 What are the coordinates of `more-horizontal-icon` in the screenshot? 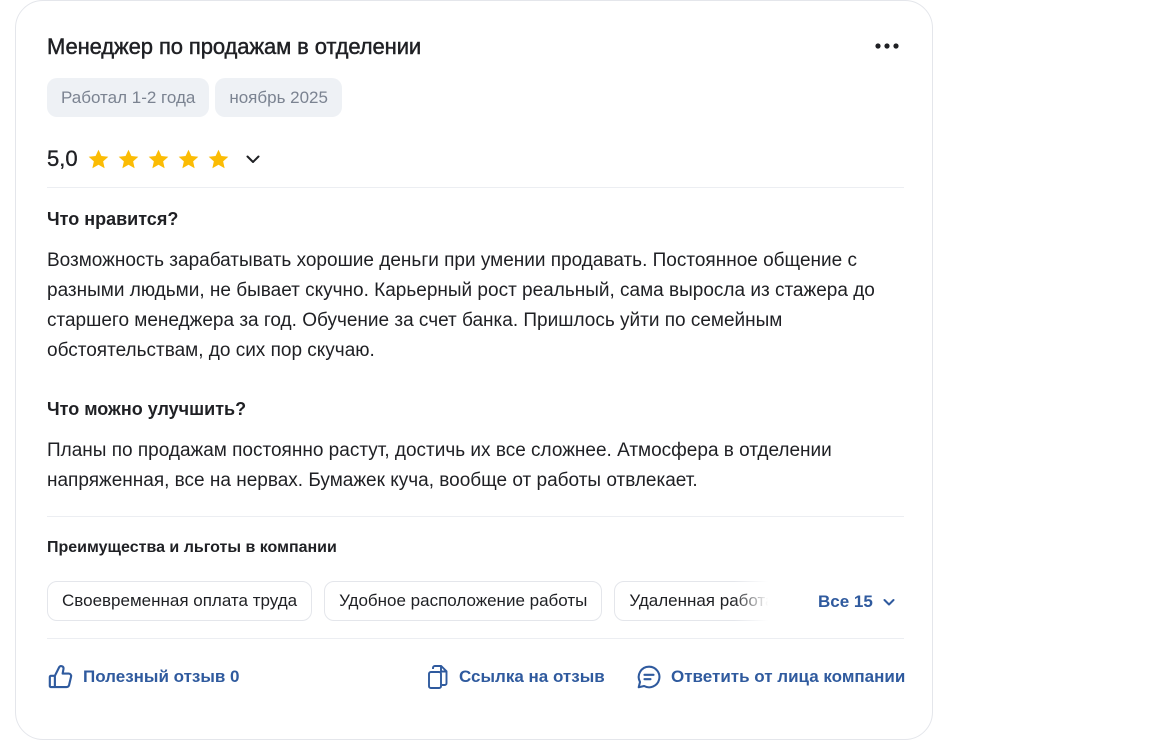 It's located at (887, 46).